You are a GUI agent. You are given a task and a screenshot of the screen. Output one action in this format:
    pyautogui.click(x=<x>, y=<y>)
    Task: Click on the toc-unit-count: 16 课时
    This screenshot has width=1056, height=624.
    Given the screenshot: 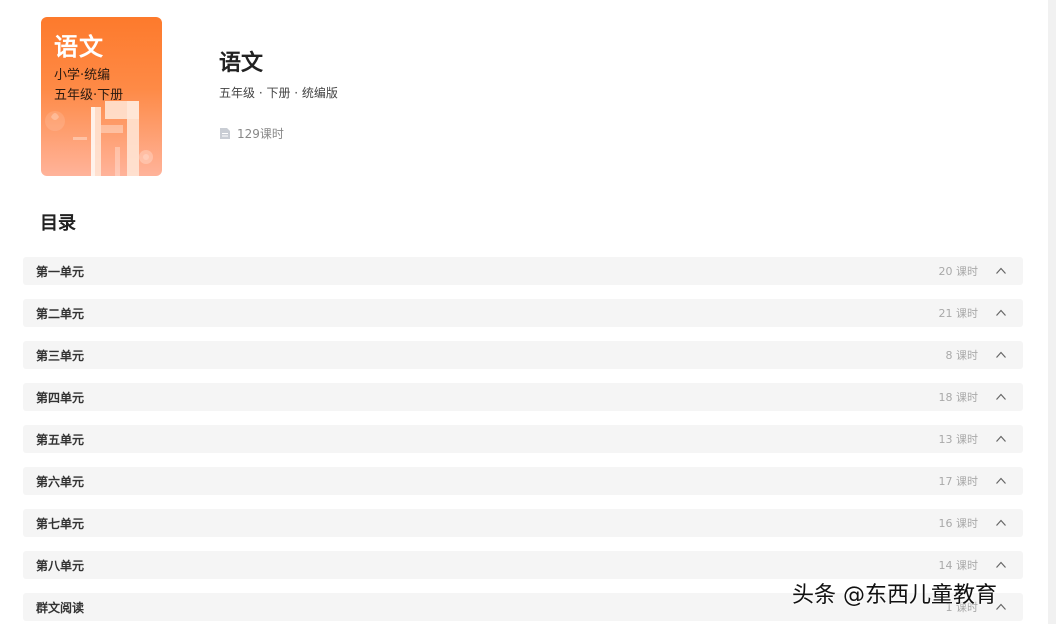 What is the action you would take?
    pyautogui.click(x=958, y=523)
    